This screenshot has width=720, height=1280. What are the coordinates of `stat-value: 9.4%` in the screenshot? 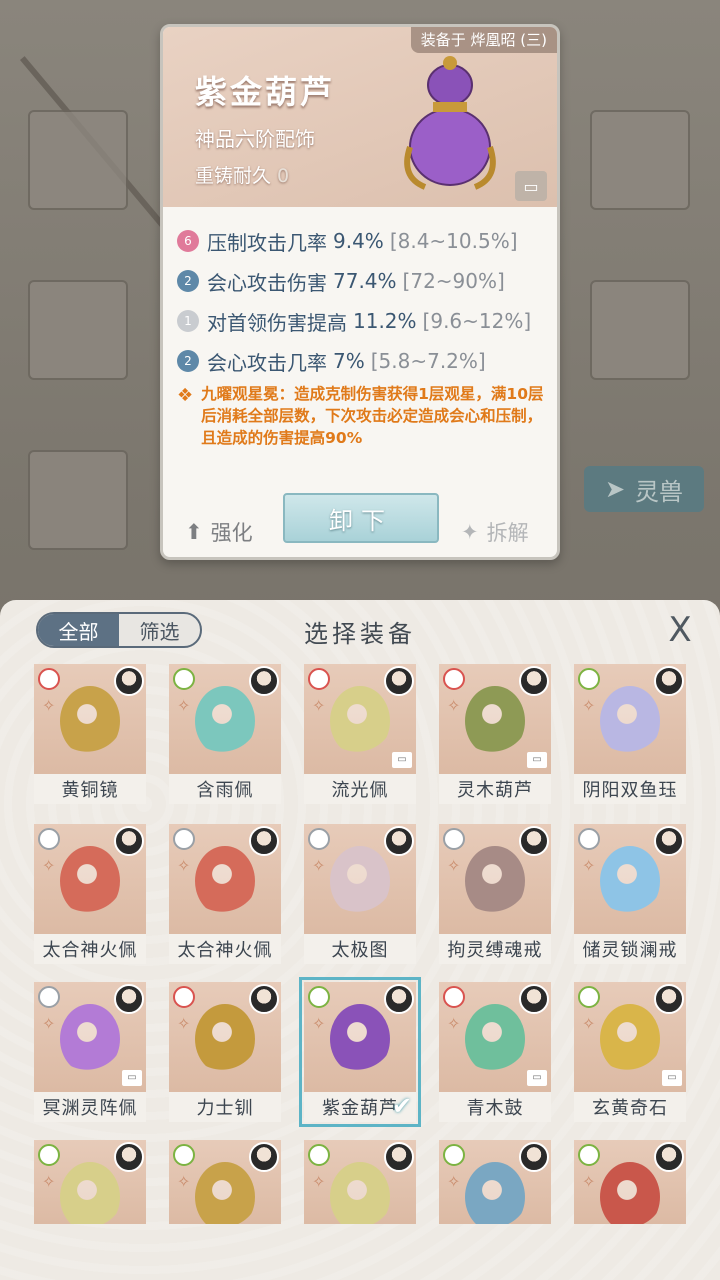 It's located at (358, 241).